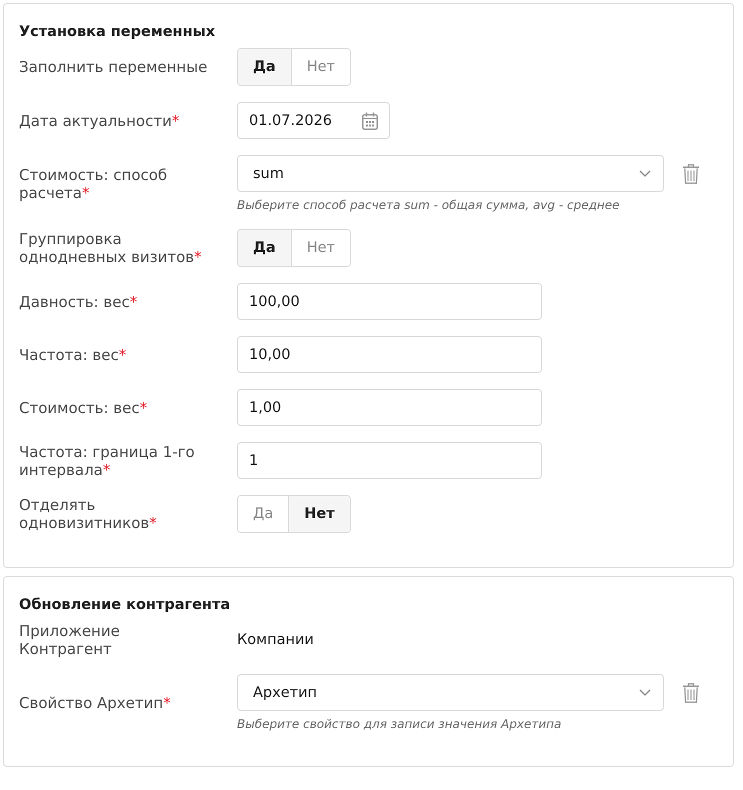 This screenshot has height=790, width=743. What do you see at coordinates (99, 121) in the screenshot?
I see `field-label: Дата актуальности*` at bounding box center [99, 121].